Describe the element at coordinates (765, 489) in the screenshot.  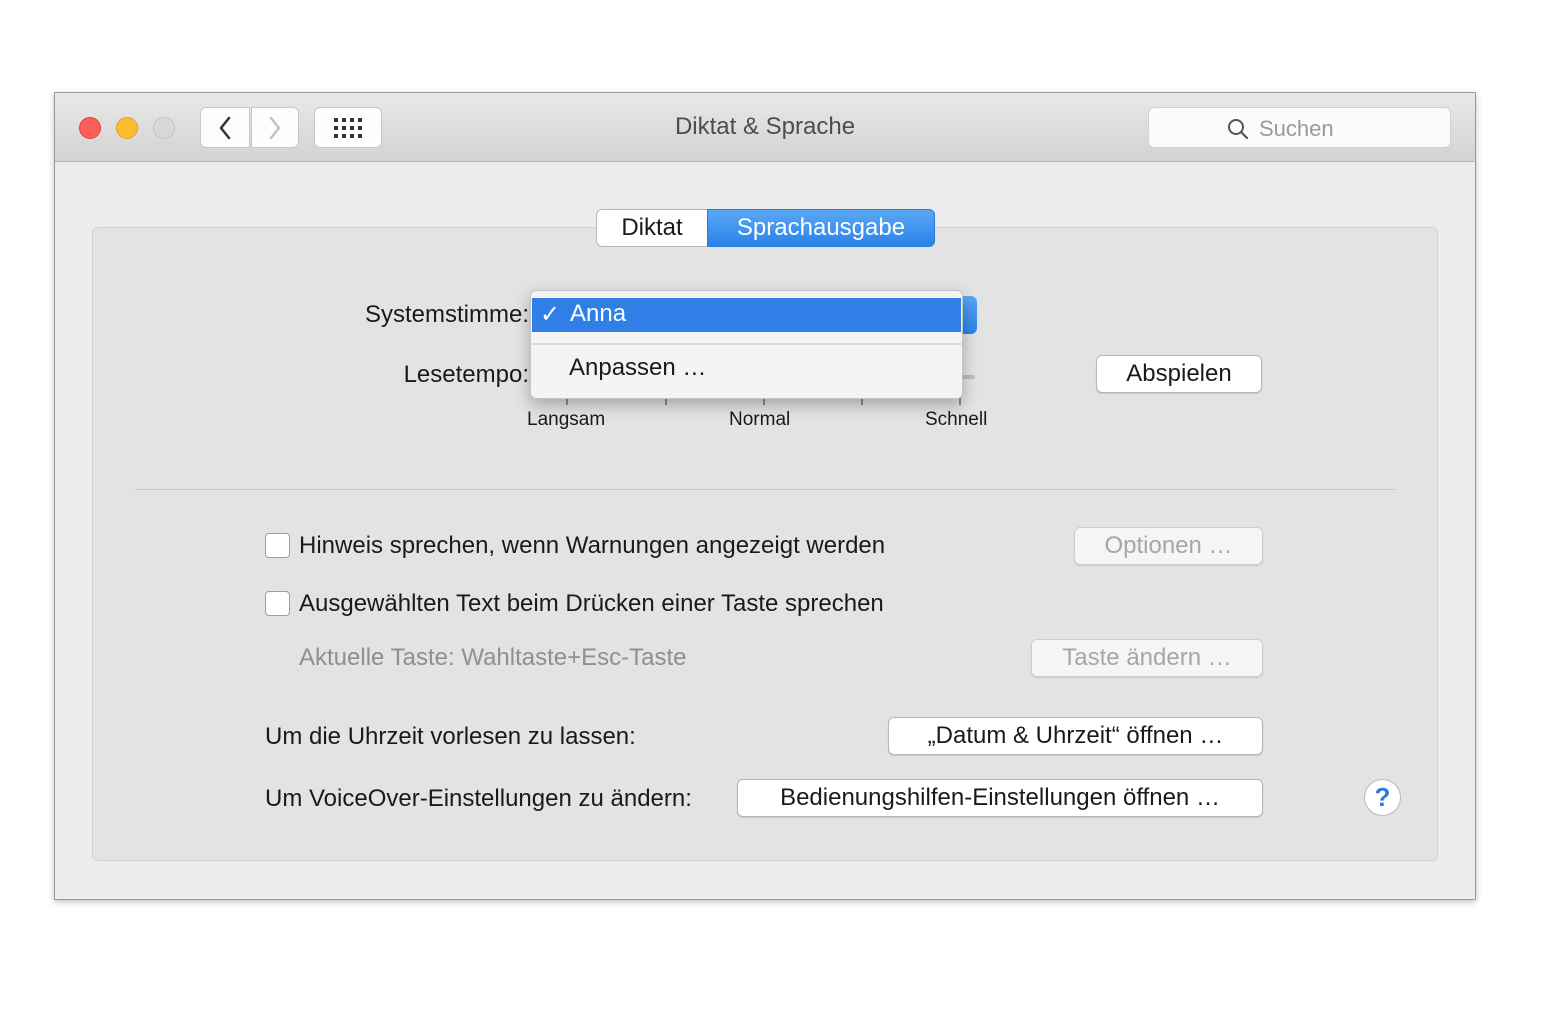
I see `section-divider` at that location.